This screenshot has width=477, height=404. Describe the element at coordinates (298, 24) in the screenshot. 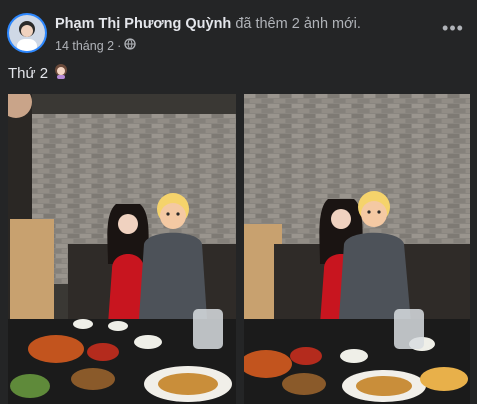

I see `post-action-text: đã thêm 2 ảnh mới.` at that location.